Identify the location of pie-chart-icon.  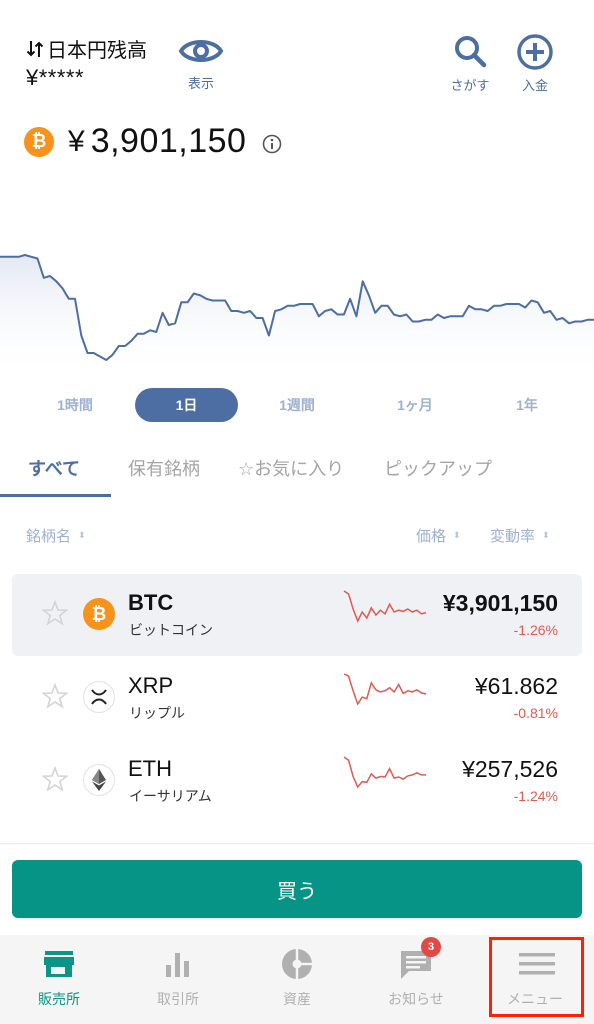
(297, 964).